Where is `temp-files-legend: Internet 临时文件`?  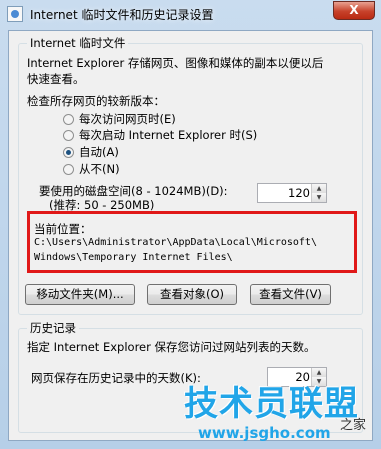
temp-files-legend: Internet 临时文件 is located at coordinates (78, 43).